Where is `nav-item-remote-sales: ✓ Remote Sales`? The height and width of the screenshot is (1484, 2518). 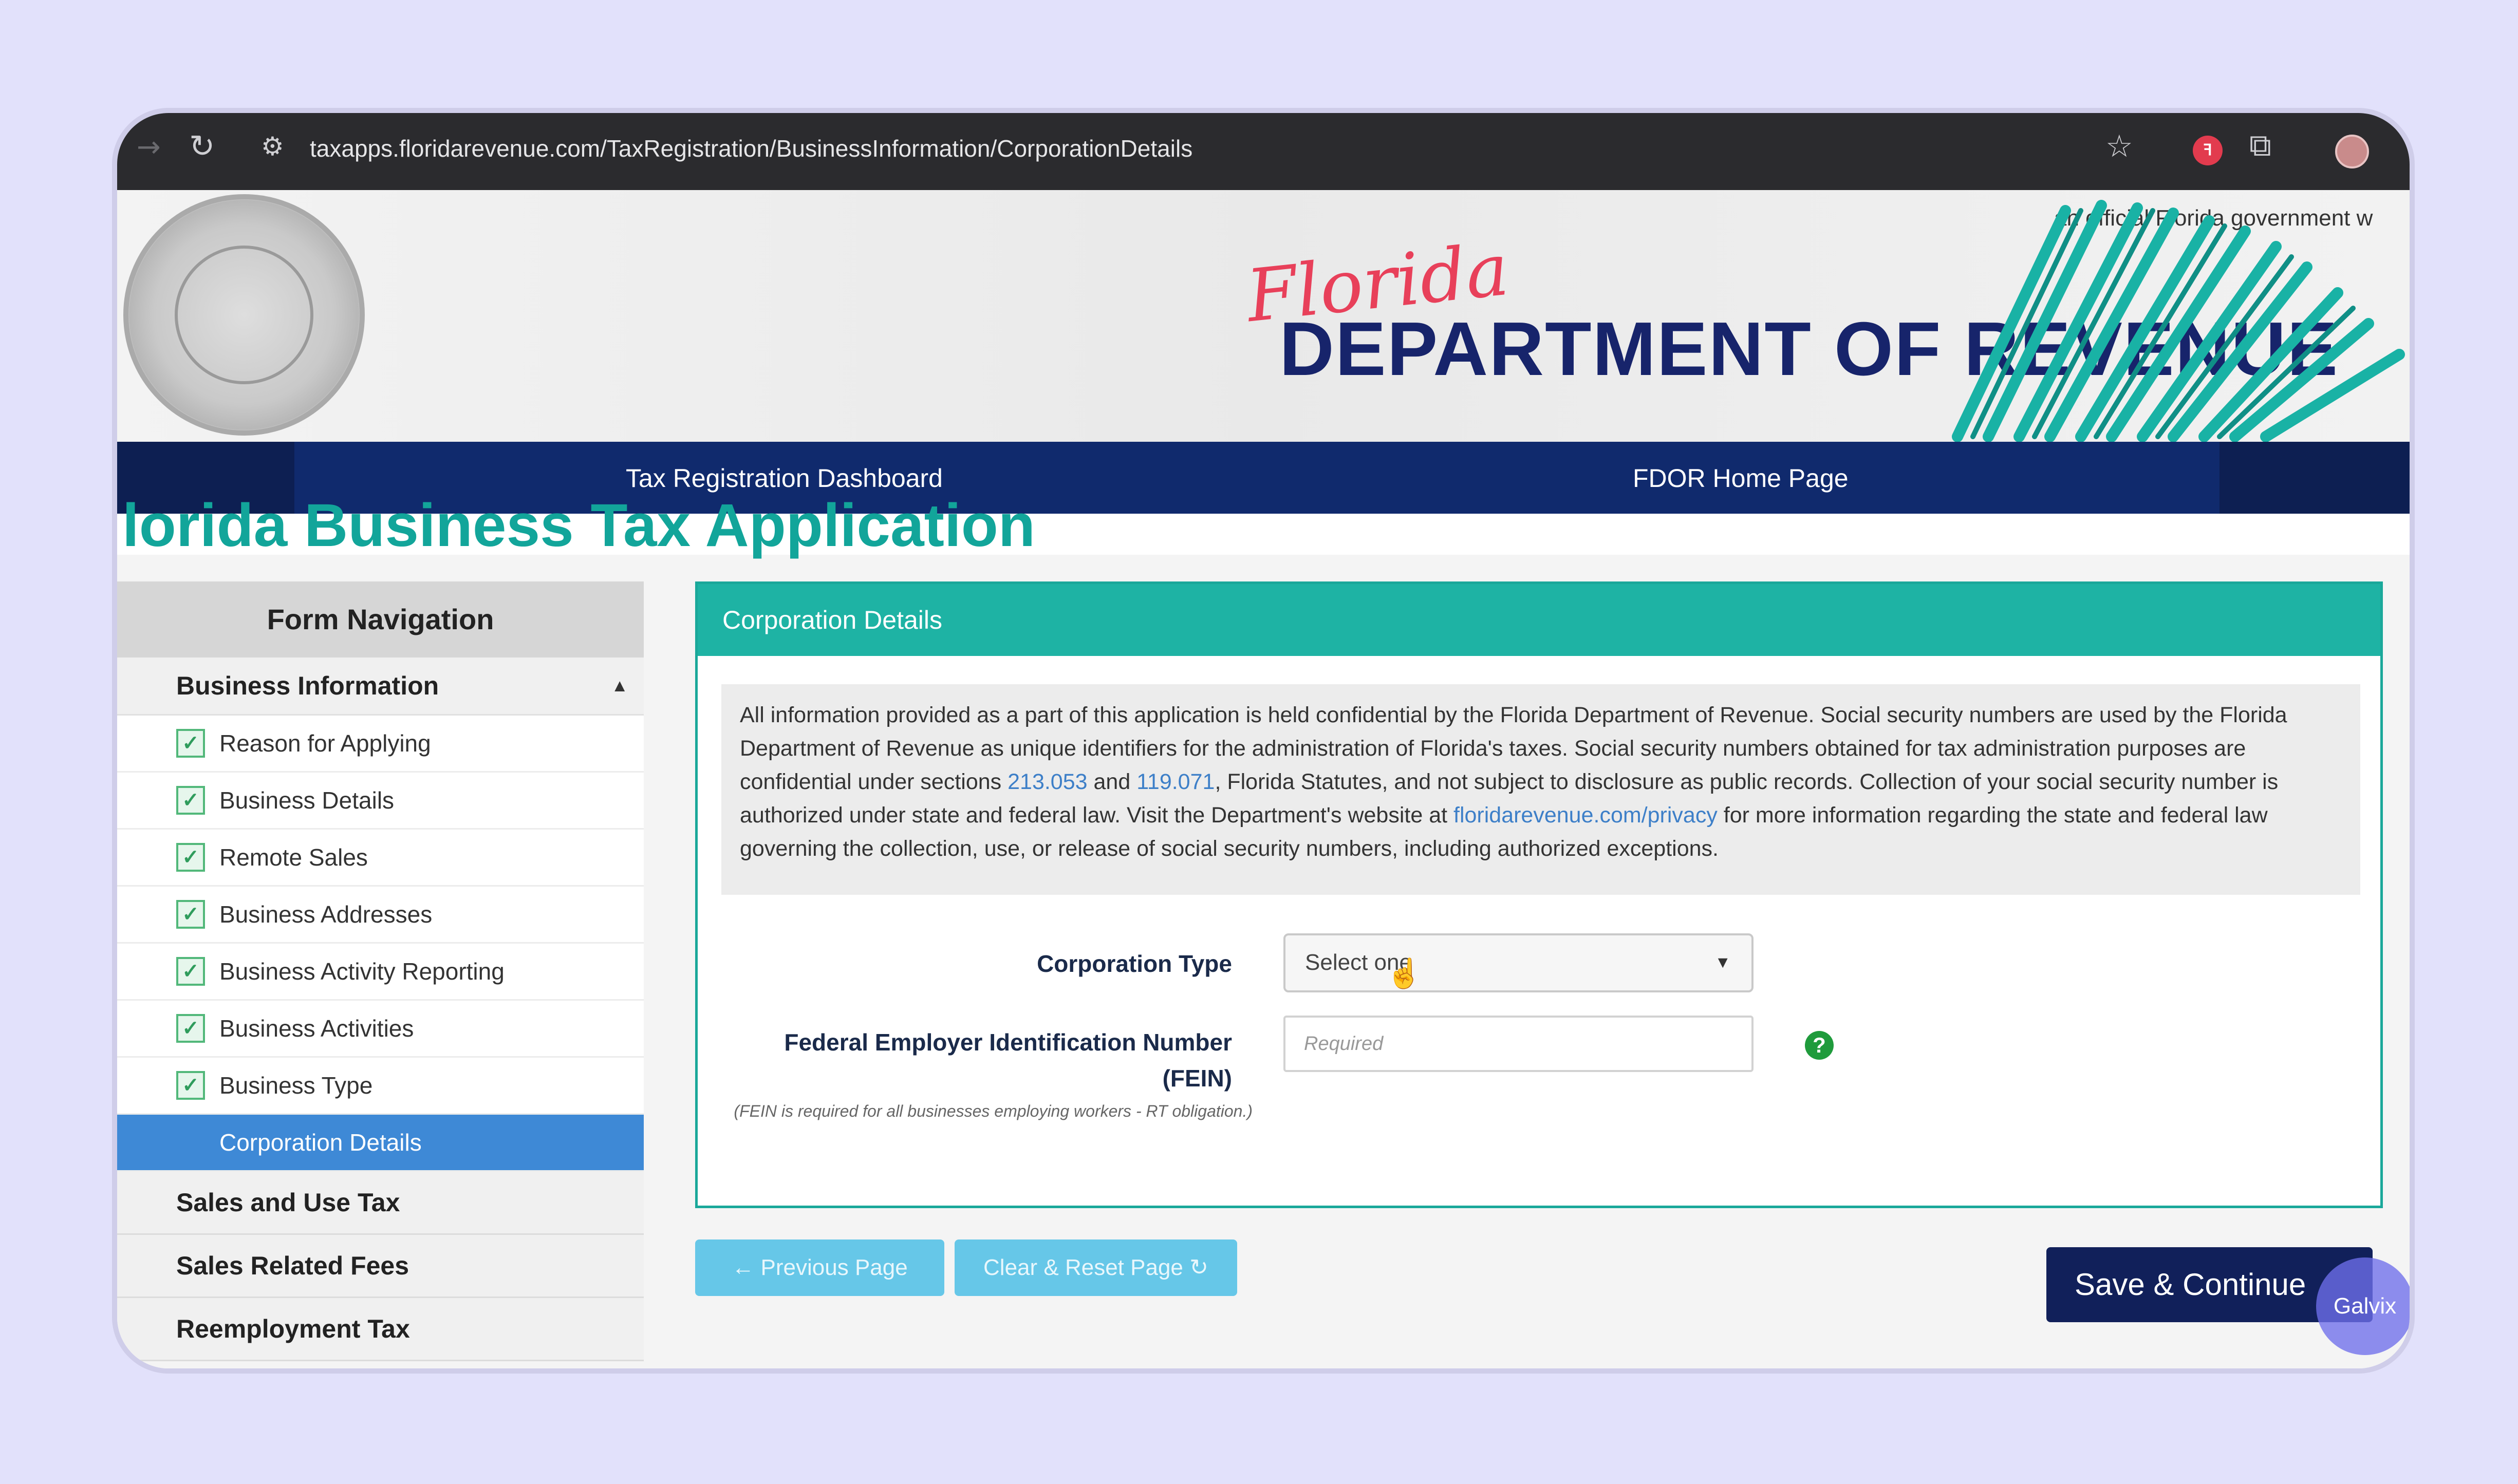
nav-item-remote-sales: ✓ Remote Sales is located at coordinates (380, 858).